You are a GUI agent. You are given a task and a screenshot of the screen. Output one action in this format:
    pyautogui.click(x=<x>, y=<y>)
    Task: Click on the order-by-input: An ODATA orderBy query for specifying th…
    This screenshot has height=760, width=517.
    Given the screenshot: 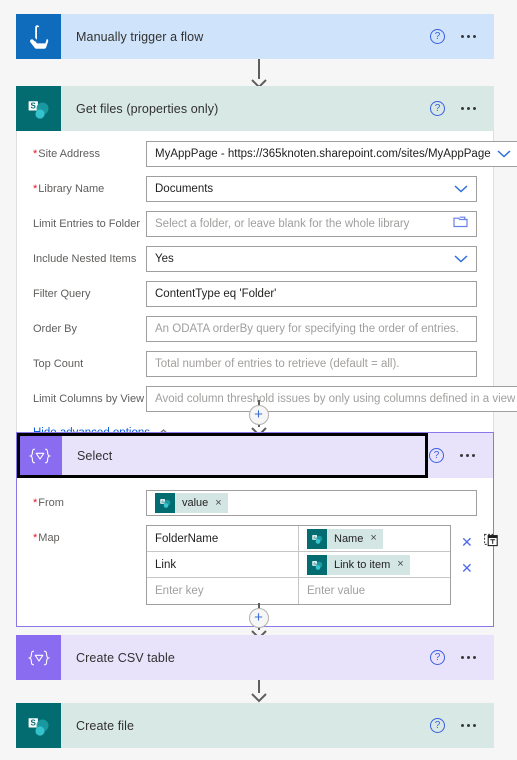 What is the action you would take?
    pyautogui.click(x=311, y=329)
    